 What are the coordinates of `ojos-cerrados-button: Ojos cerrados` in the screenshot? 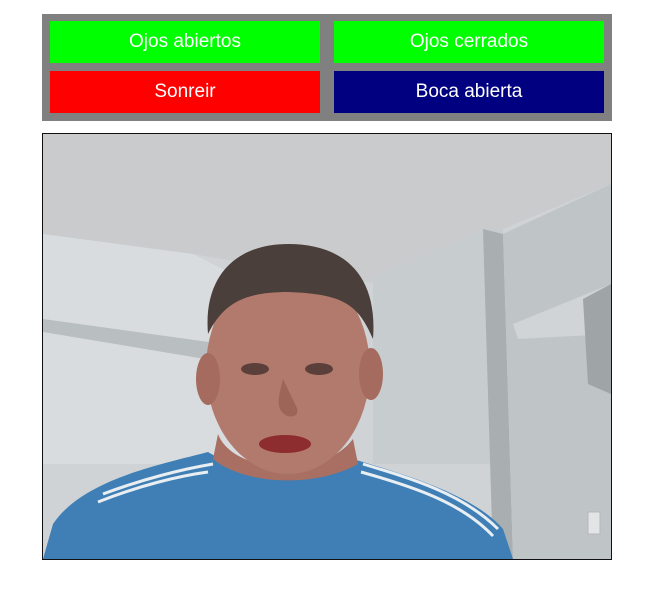 It's located at (469, 42).